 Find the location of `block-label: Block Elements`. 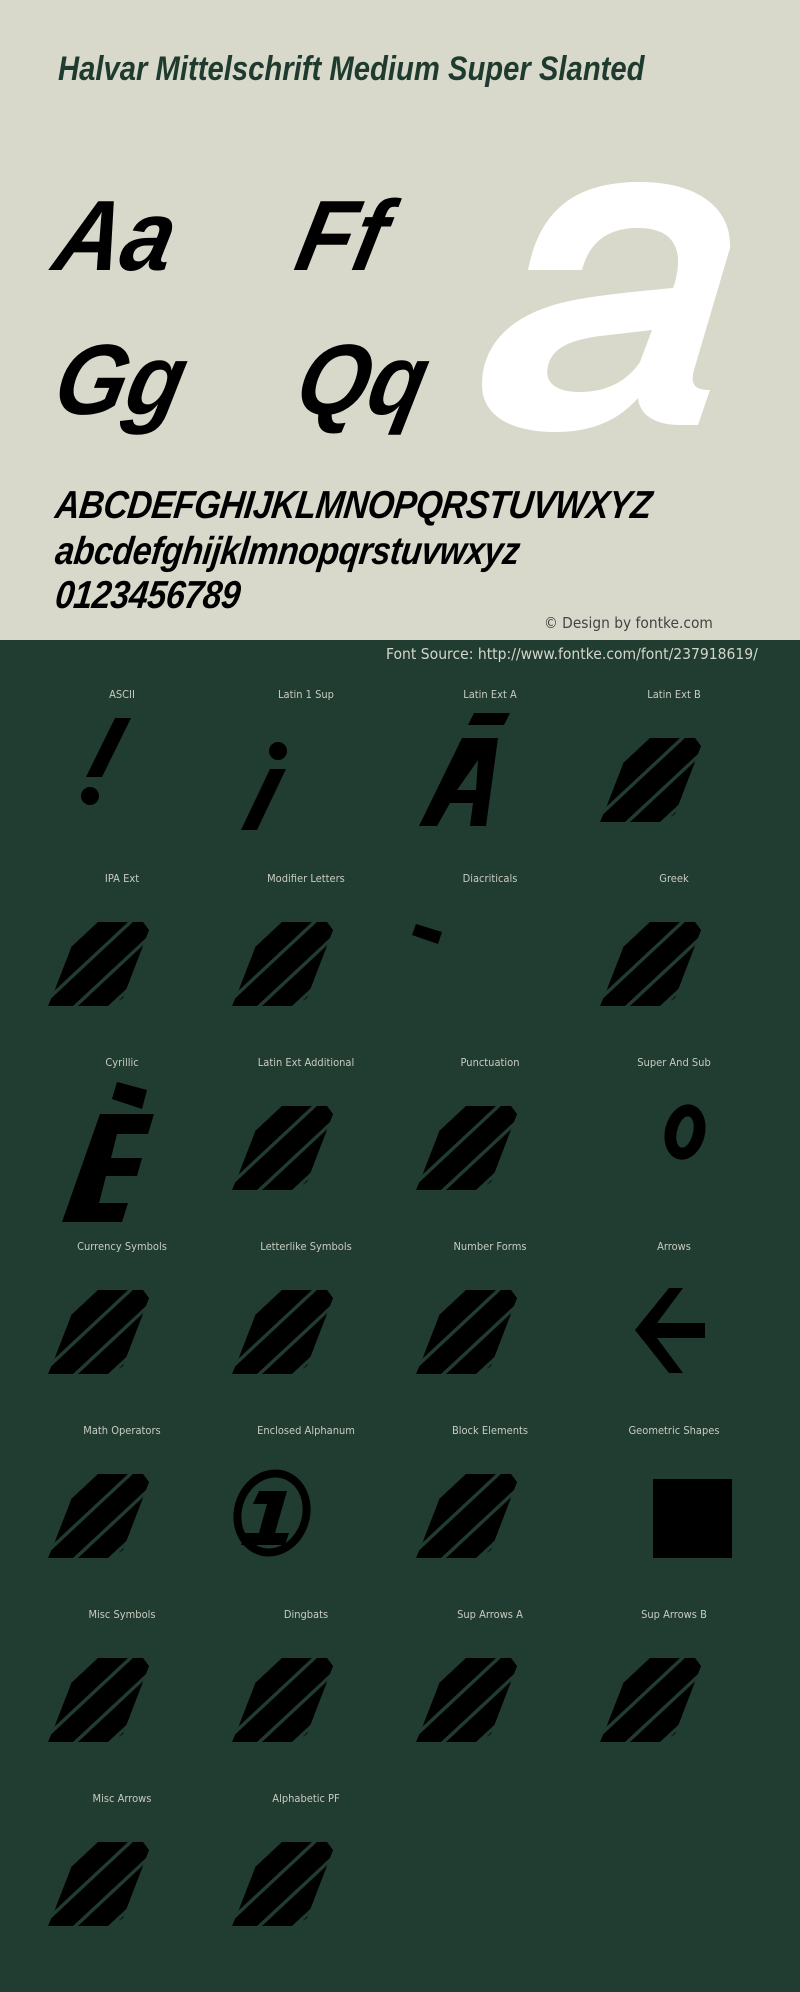

block-label: Block Elements is located at coordinates (490, 1430).